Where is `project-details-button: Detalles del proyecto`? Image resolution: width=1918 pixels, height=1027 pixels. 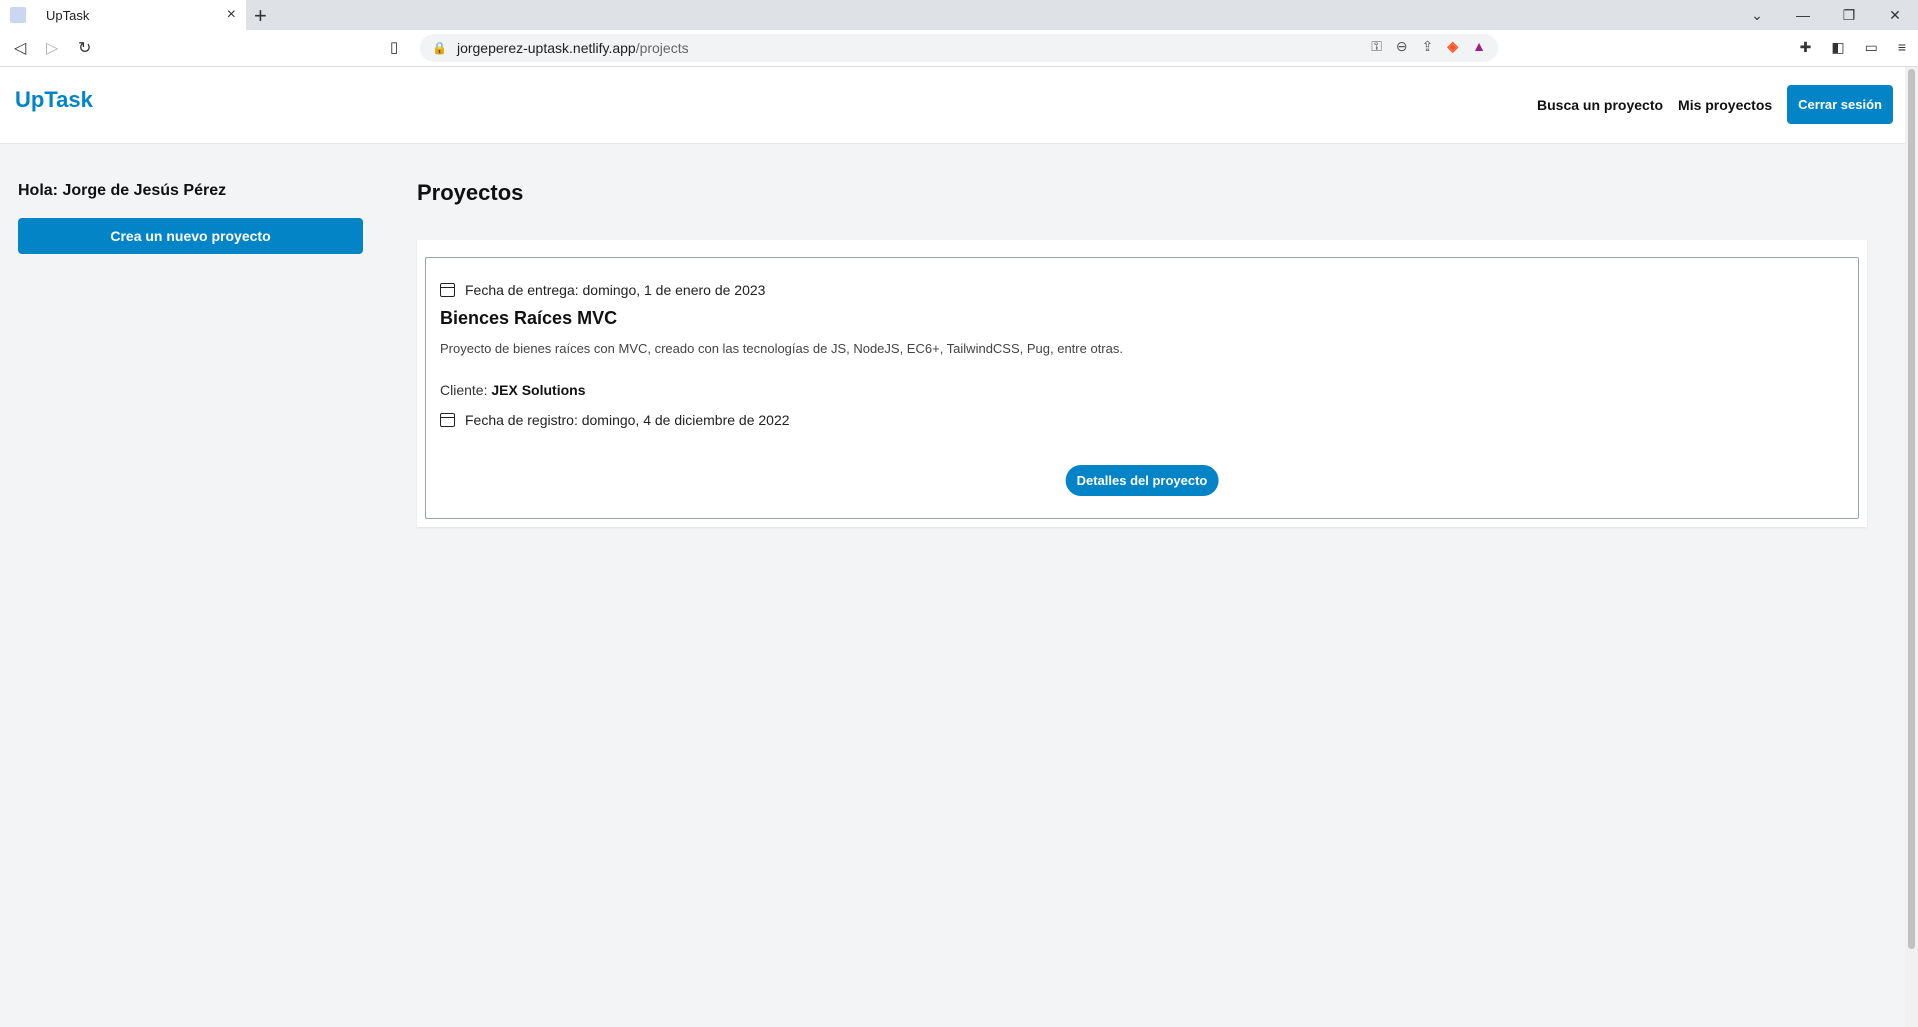 project-details-button: Detalles del proyecto is located at coordinates (1142, 480).